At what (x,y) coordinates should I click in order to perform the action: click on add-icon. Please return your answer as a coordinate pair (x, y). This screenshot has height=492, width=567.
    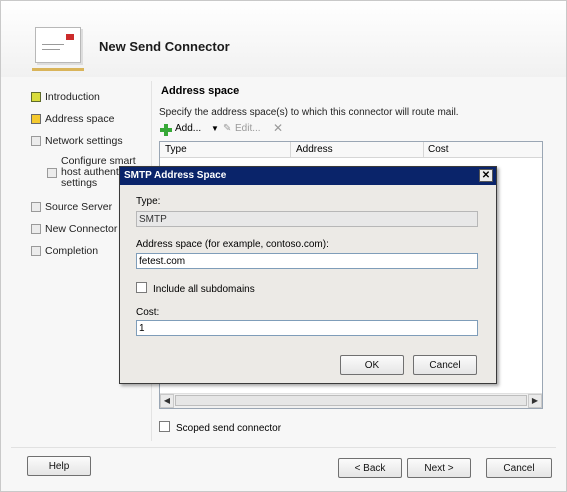
    Looking at the image, I should click on (165, 129).